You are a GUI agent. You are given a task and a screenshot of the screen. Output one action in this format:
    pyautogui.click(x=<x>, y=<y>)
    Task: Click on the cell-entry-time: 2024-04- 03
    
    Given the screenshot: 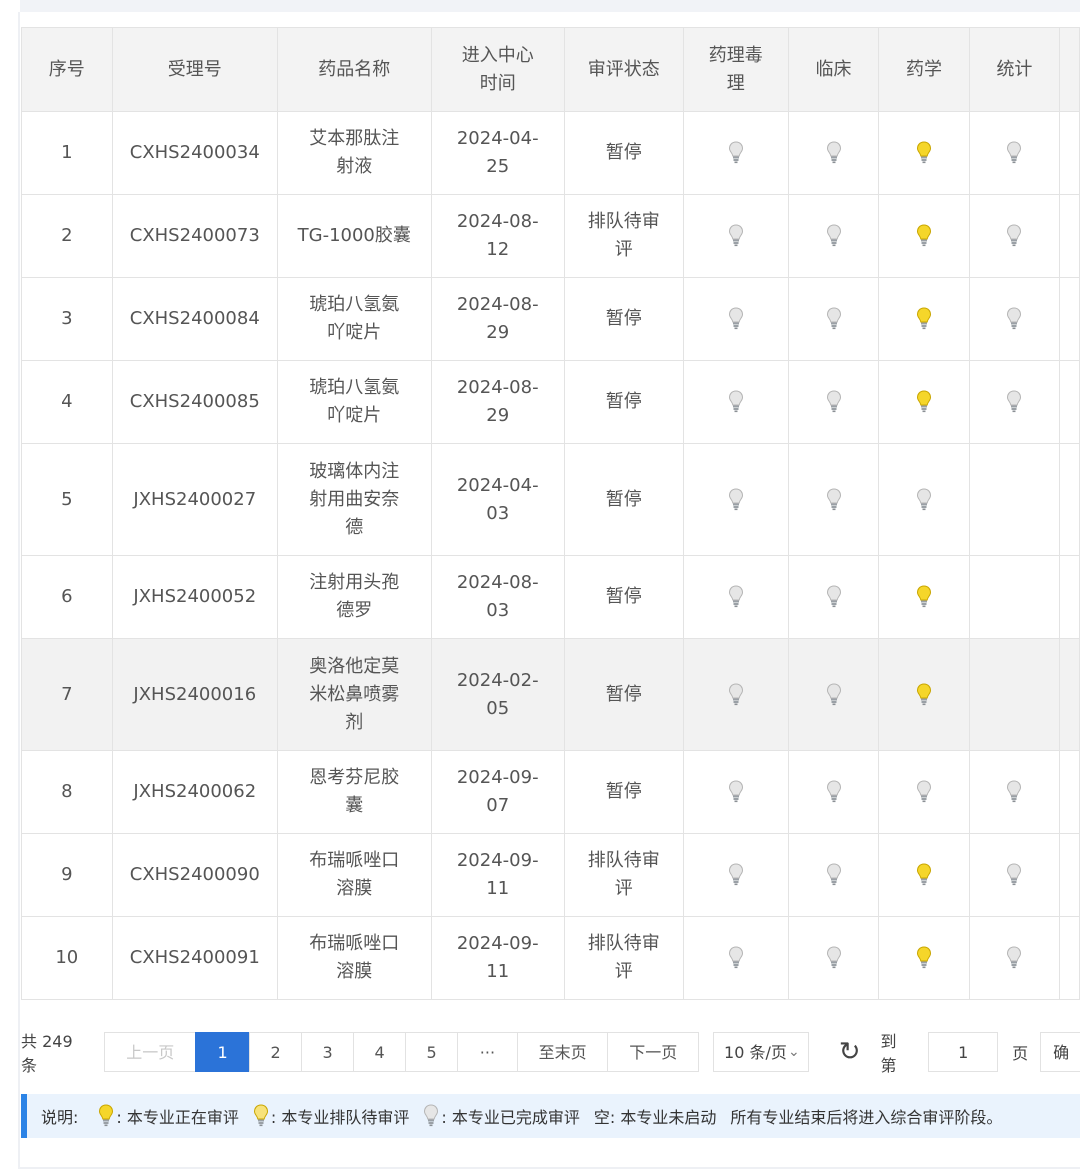 What is the action you would take?
    pyautogui.click(x=497, y=499)
    